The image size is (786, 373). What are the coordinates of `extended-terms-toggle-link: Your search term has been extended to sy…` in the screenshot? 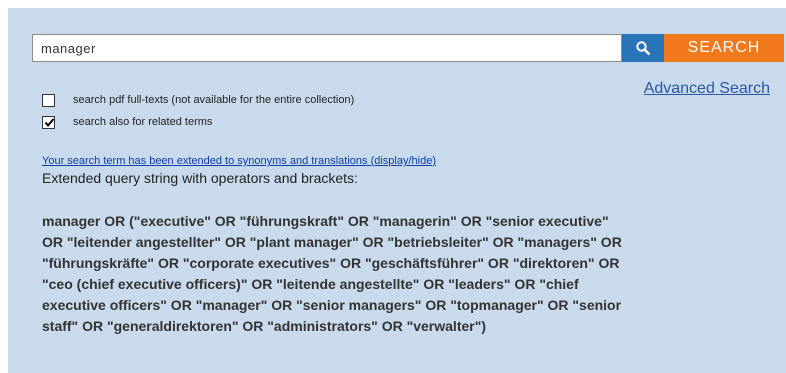 It's located at (239, 161).